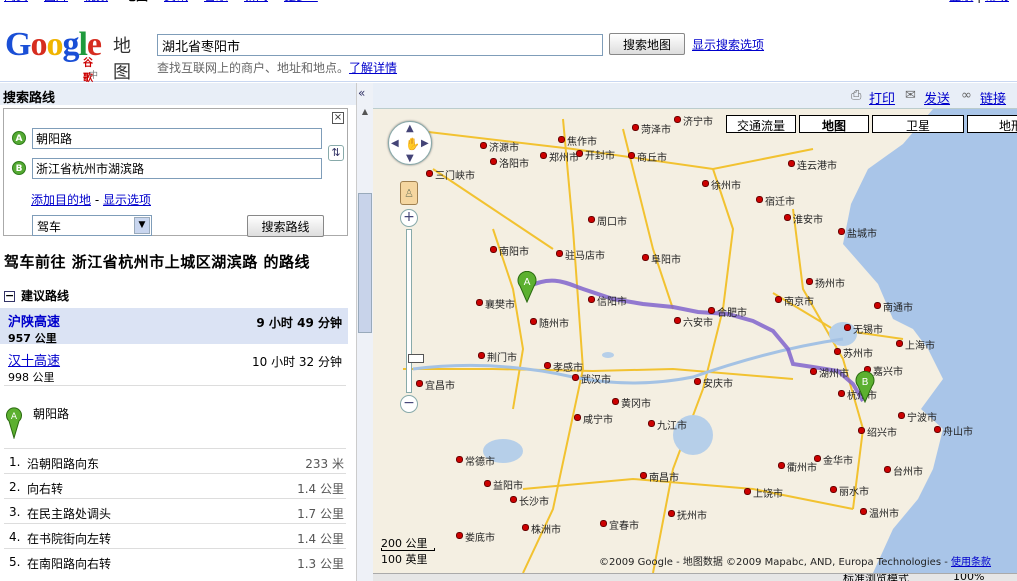  I want to click on link-icon: ∞, so click(966, 95).